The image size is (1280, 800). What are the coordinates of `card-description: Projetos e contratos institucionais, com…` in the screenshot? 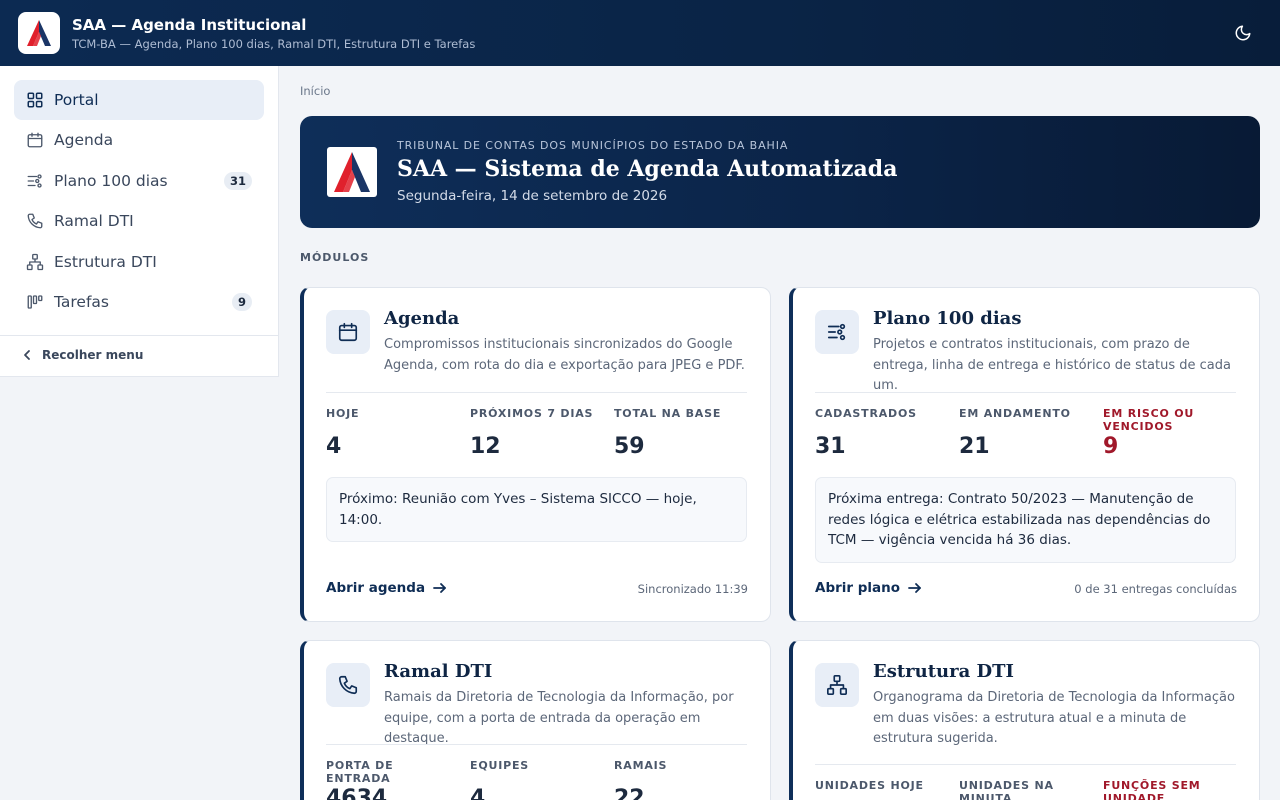 It's located at (1052, 365).